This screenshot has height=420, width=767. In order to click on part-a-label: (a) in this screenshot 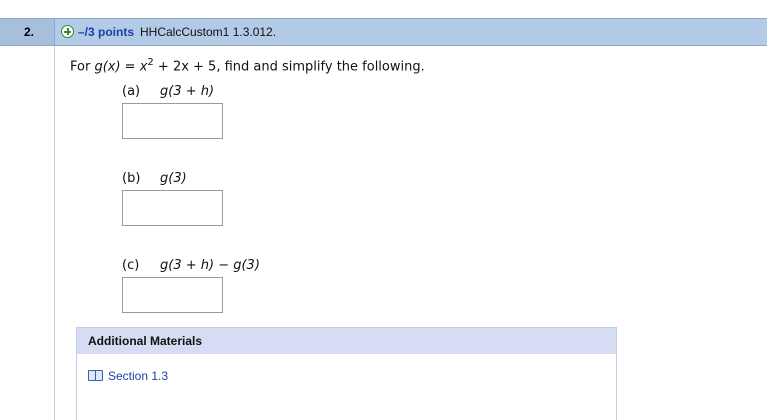, I will do `click(131, 91)`.